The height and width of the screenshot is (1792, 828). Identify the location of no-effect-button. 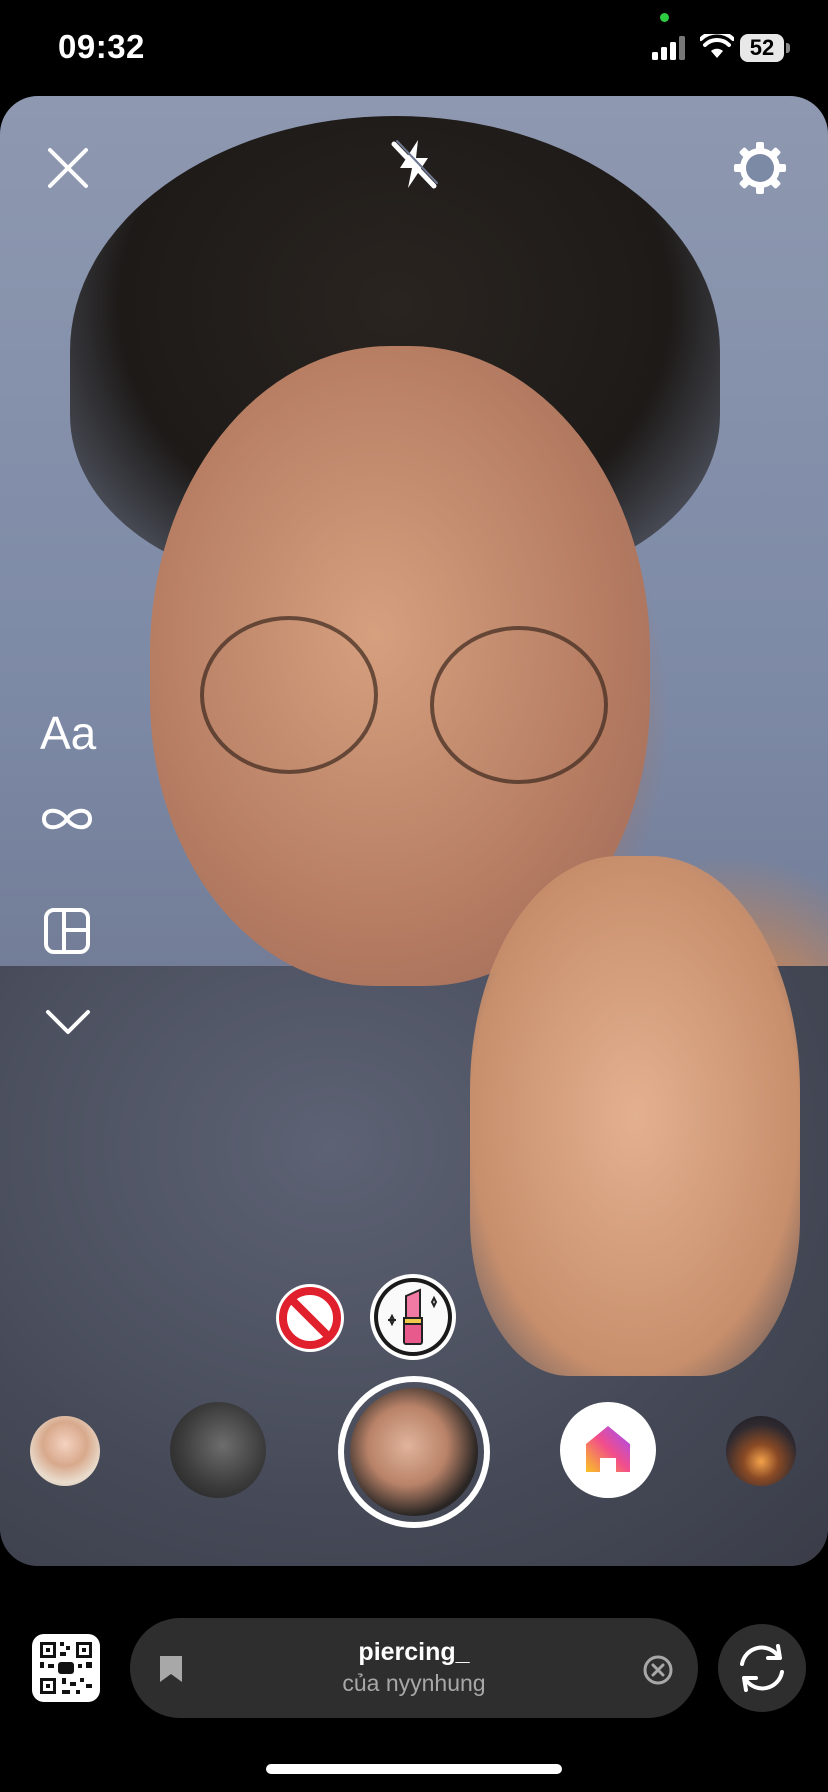
(310, 1318).